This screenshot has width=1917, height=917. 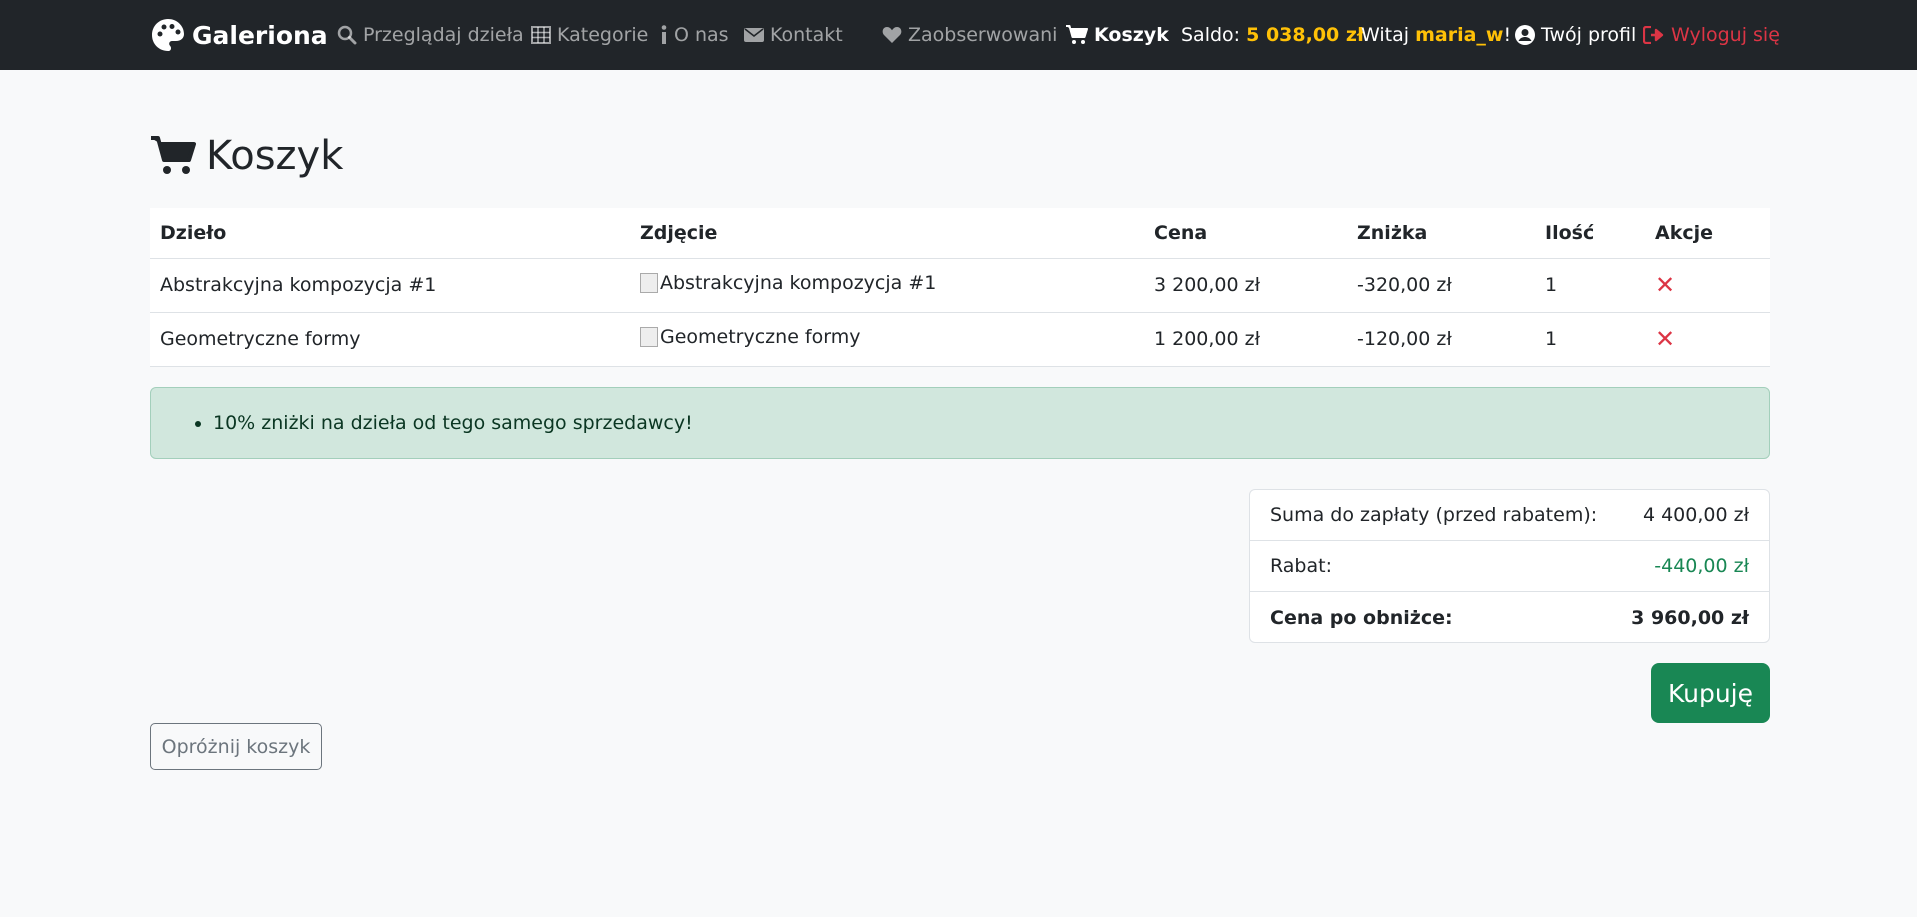 I want to click on nav-profile-label: Twój profil, so click(x=1589, y=35).